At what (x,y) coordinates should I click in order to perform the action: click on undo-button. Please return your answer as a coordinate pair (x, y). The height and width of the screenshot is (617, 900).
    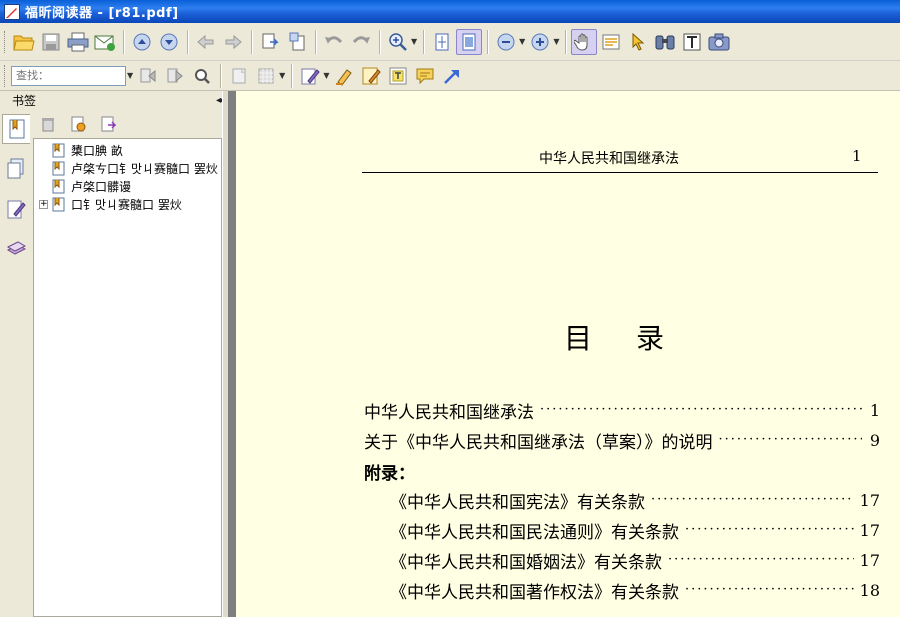
    Looking at the image, I should click on (334, 42).